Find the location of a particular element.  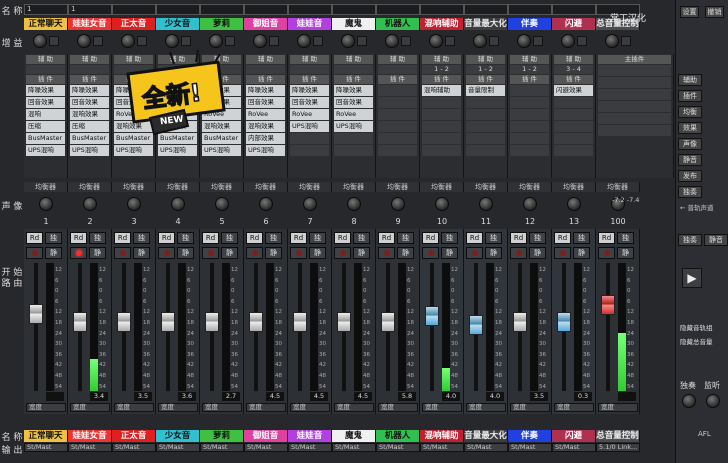

main-insert-slot is located at coordinates (634, 82).